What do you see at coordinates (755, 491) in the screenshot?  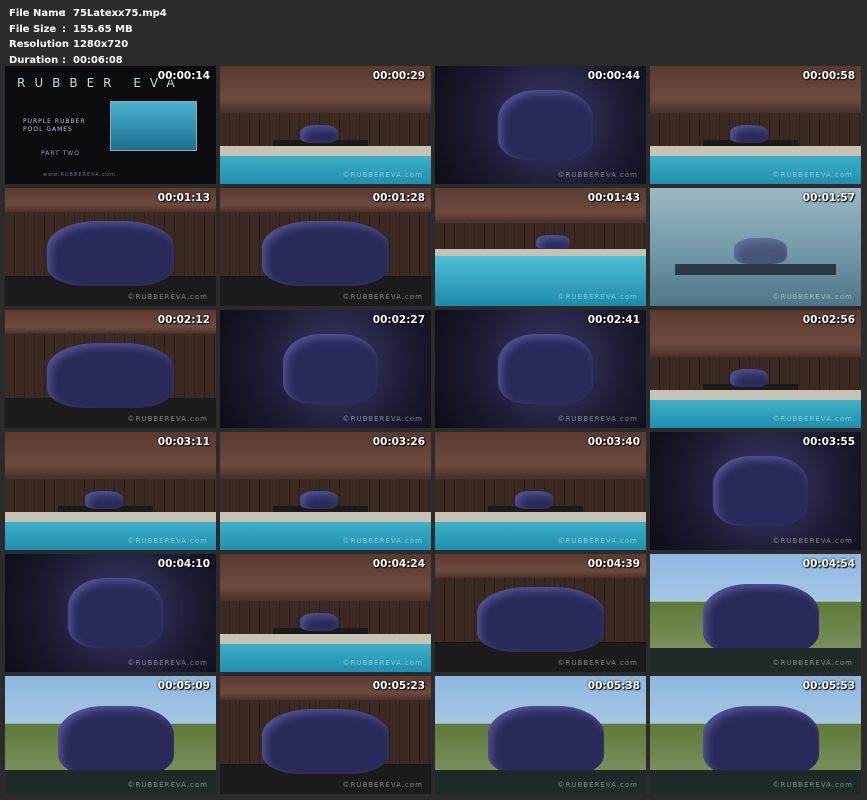 I see `thumbnail-frame: 00:03:55 ©RUBBEREVA.com` at bounding box center [755, 491].